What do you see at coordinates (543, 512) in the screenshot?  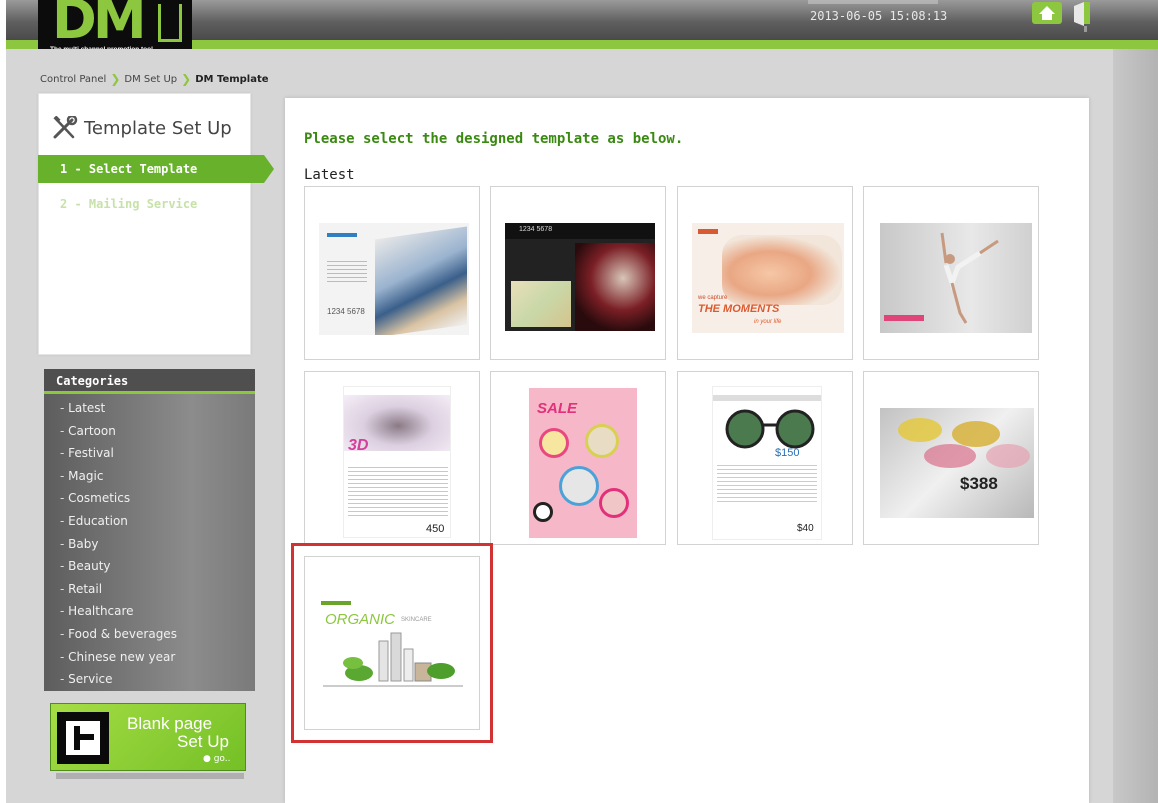 I see `thumb-sale-panda` at bounding box center [543, 512].